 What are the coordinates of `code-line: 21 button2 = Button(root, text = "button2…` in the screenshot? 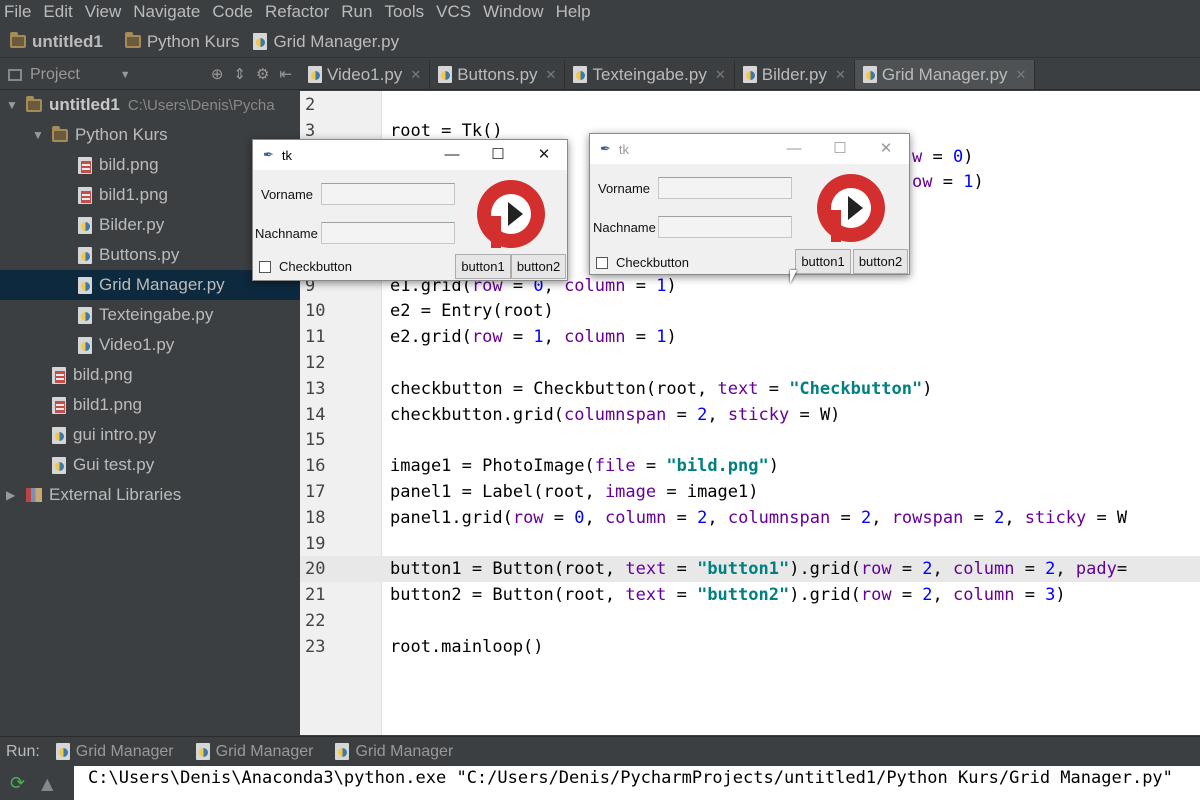 It's located at (750, 595).